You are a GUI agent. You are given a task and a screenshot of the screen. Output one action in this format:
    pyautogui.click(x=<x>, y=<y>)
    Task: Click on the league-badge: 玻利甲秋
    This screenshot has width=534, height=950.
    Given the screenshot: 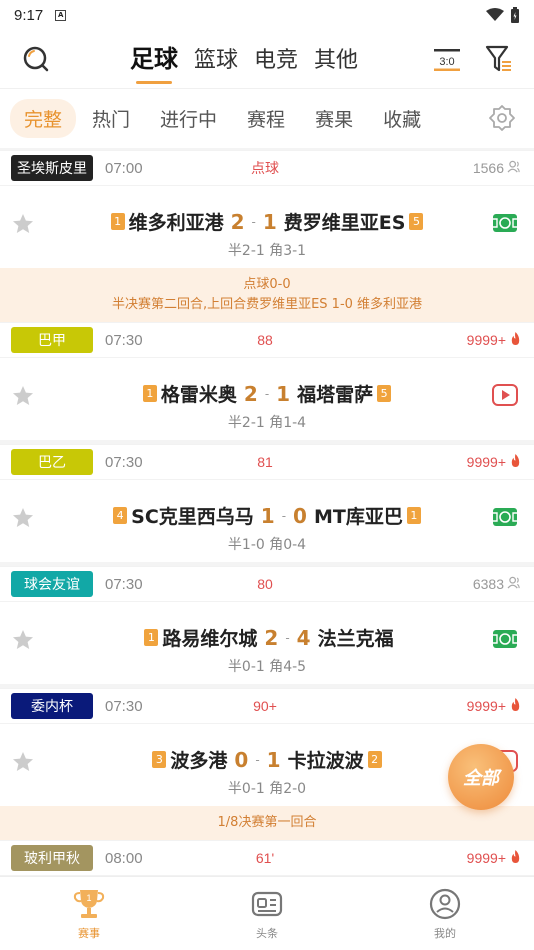 What is the action you would take?
    pyautogui.click(x=52, y=858)
    